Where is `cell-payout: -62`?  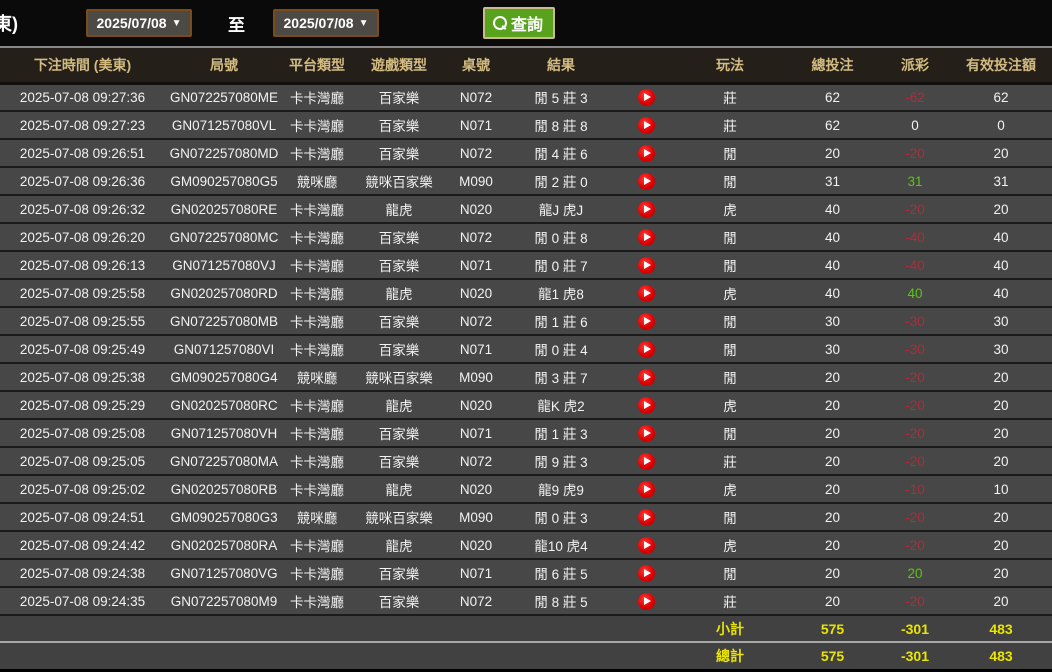 cell-payout: -62 is located at coordinates (915, 97).